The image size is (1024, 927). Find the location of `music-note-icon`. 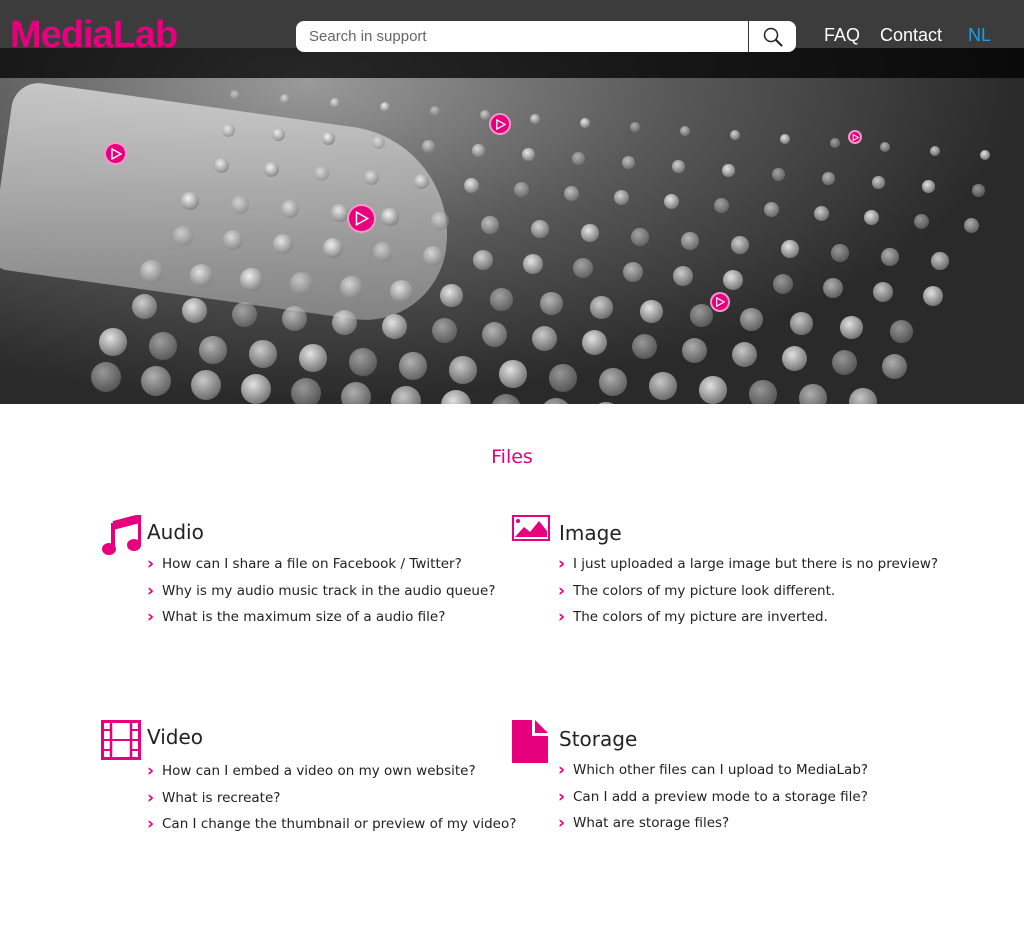

music-note-icon is located at coordinates (121, 535).